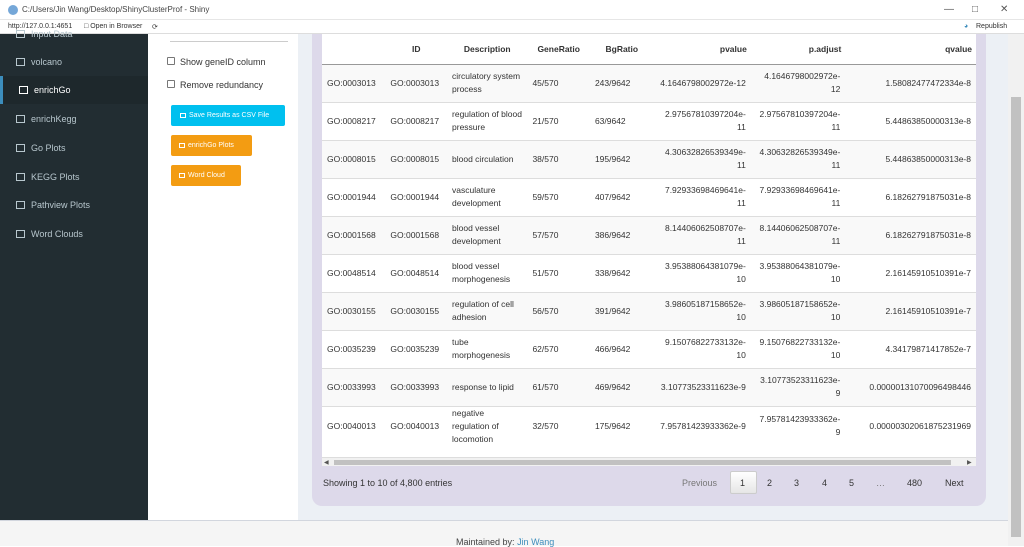 This screenshot has width=1024, height=547. I want to click on enrichgo-plots-label: enrichGo Plots, so click(211, 145).